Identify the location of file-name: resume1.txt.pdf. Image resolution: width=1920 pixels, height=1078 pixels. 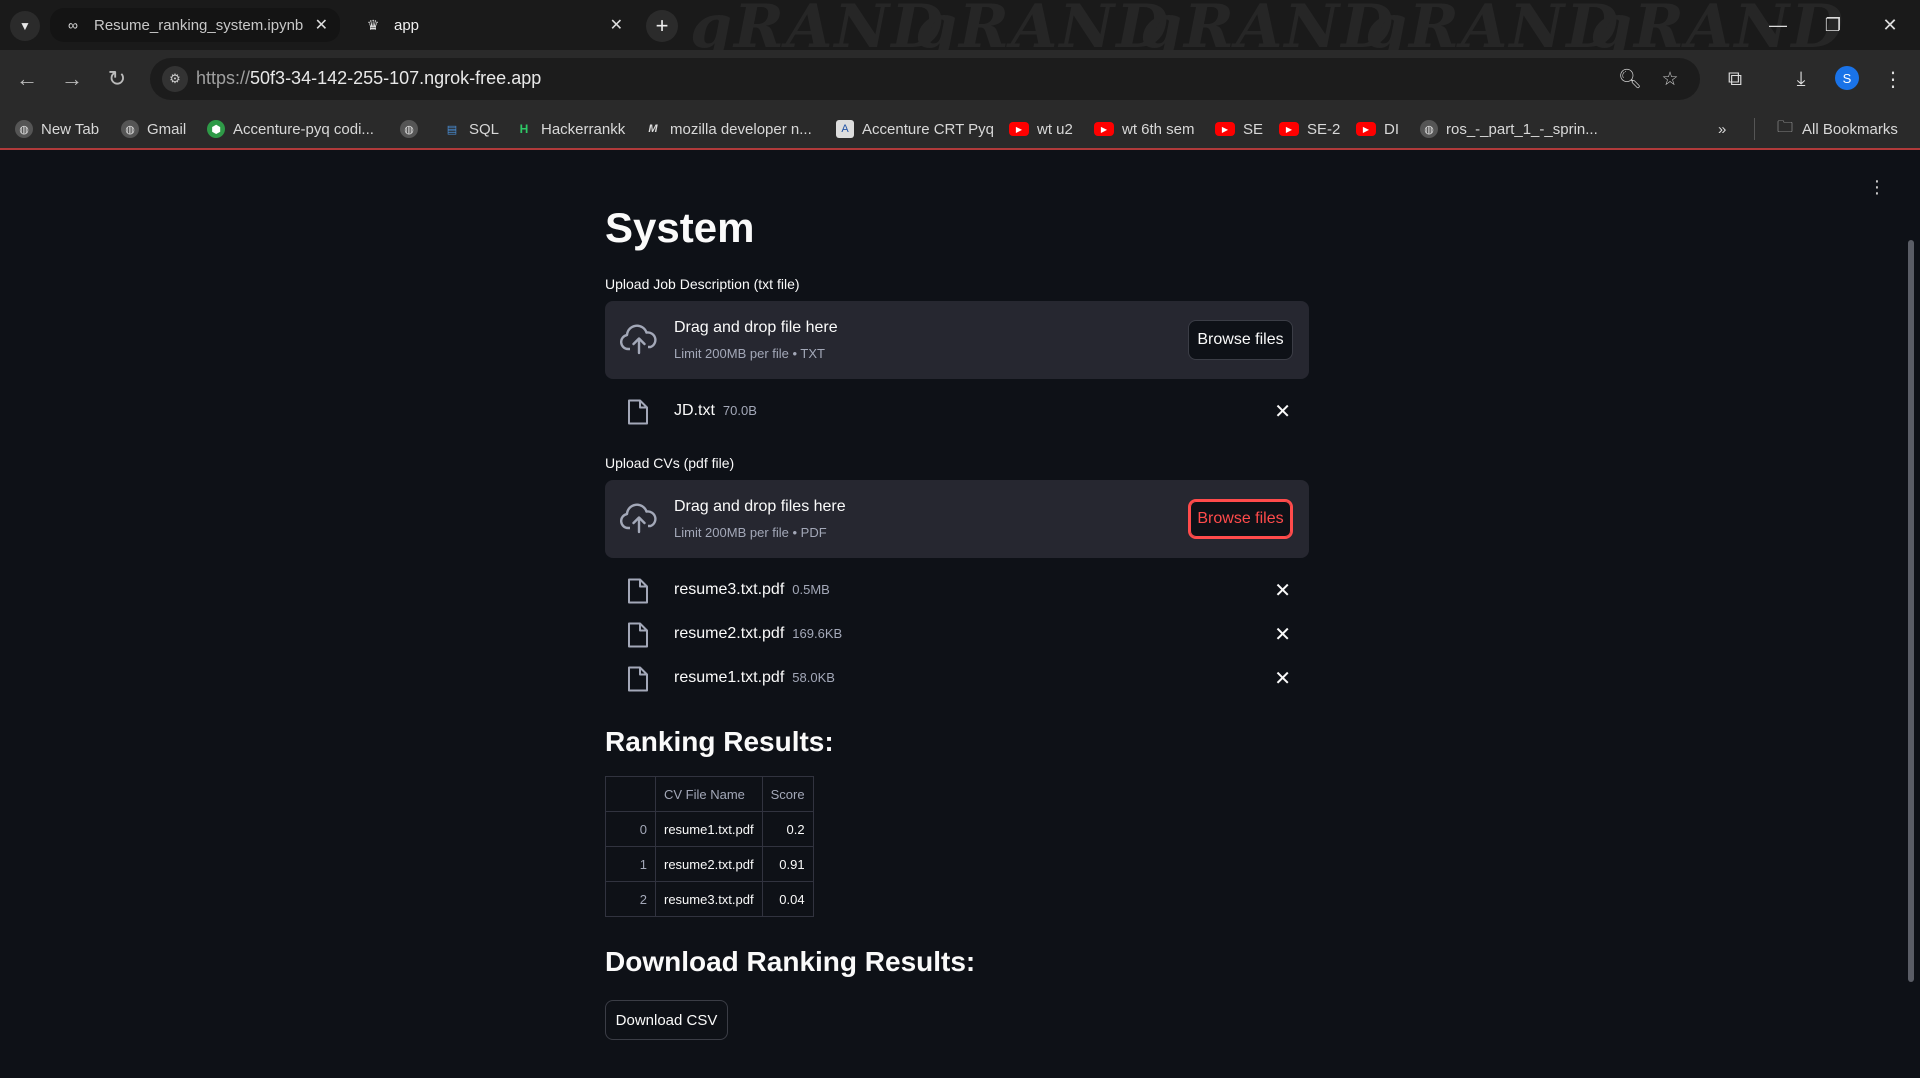
(729, 677).